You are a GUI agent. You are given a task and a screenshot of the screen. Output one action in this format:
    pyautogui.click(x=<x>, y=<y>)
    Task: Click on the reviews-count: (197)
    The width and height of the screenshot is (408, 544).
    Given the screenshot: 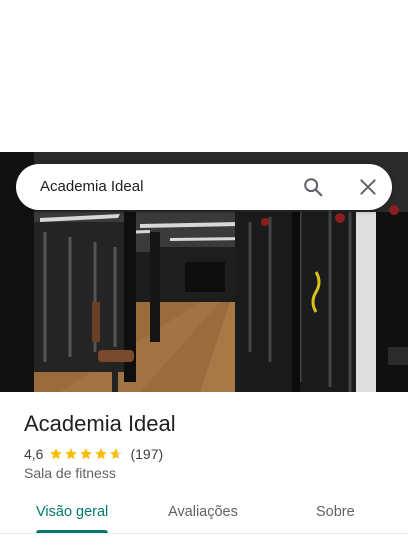 What is the action you would take?
    pyautogui.click(x=146, y=454)
    